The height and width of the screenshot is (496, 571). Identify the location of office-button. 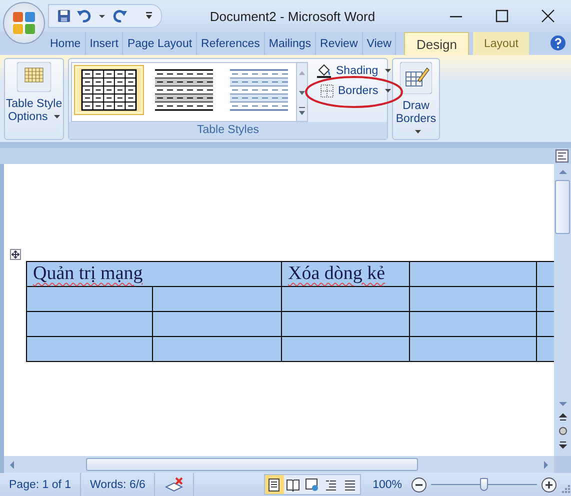
(24, 23).